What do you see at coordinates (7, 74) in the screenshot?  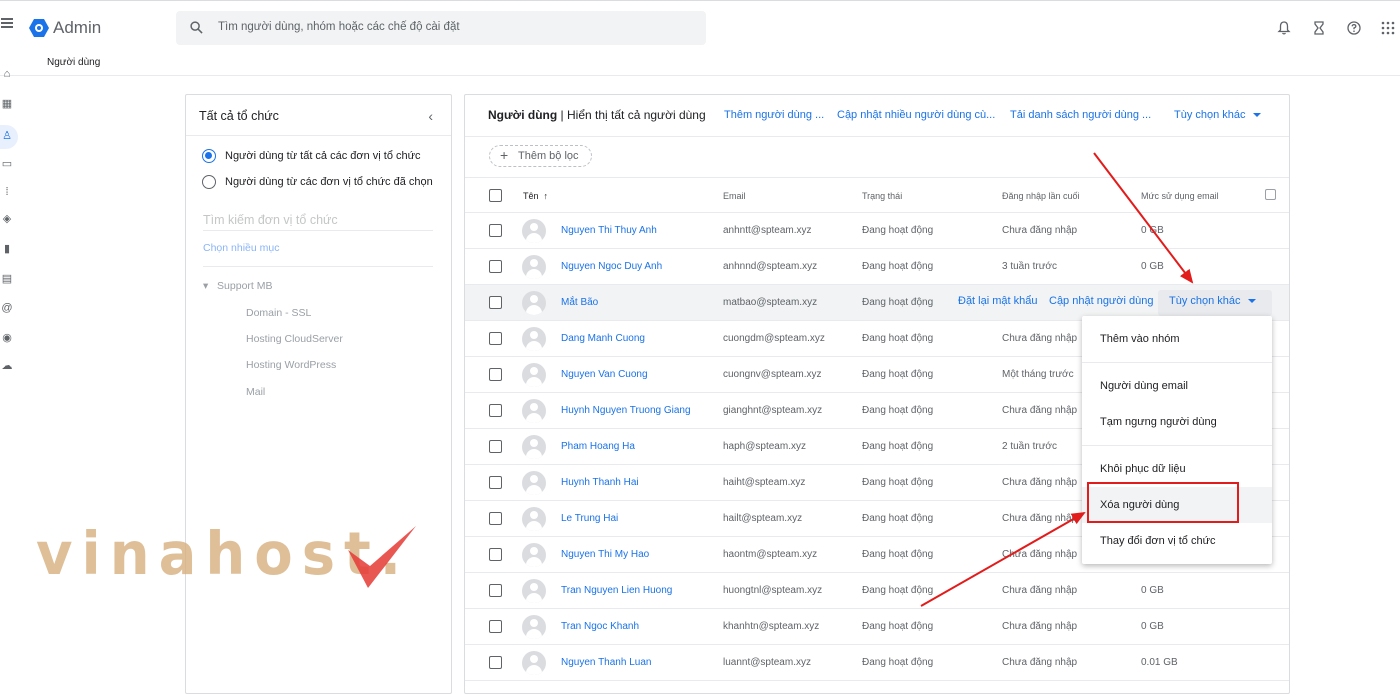 I see `home-icon: ⌂` at bounding box center [7, 74].